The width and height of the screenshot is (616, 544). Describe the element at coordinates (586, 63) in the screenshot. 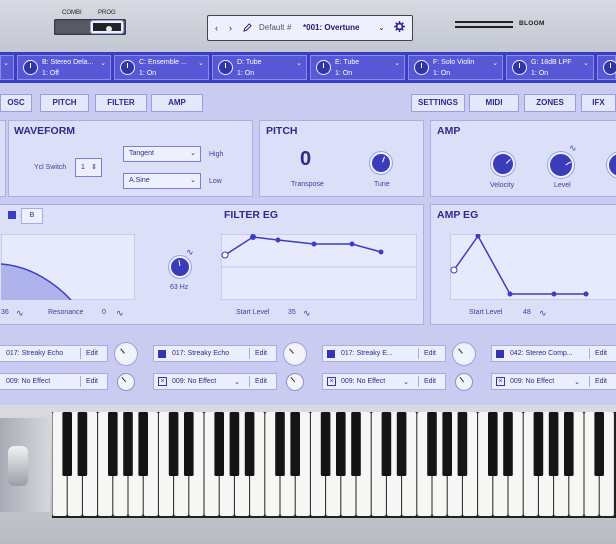

I see `slot-g-chevron-icon: ⌄` at that location.